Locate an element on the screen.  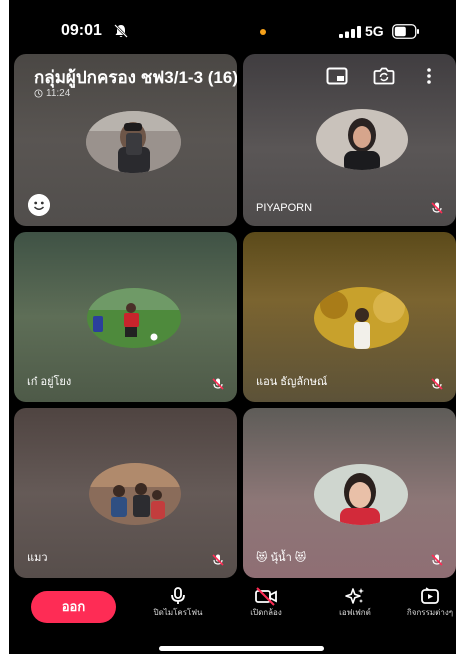
activities-button: กิจกรรมต่างๆ is located at coordinates (430, 601).